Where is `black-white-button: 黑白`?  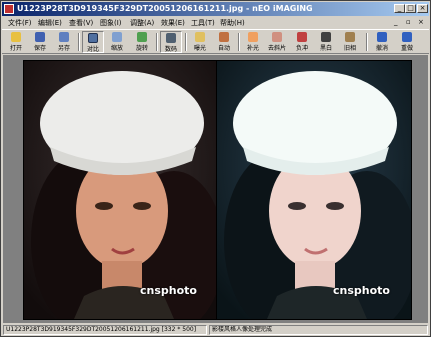 black-white-button: 黑白 is located at coordinates (326, 42).